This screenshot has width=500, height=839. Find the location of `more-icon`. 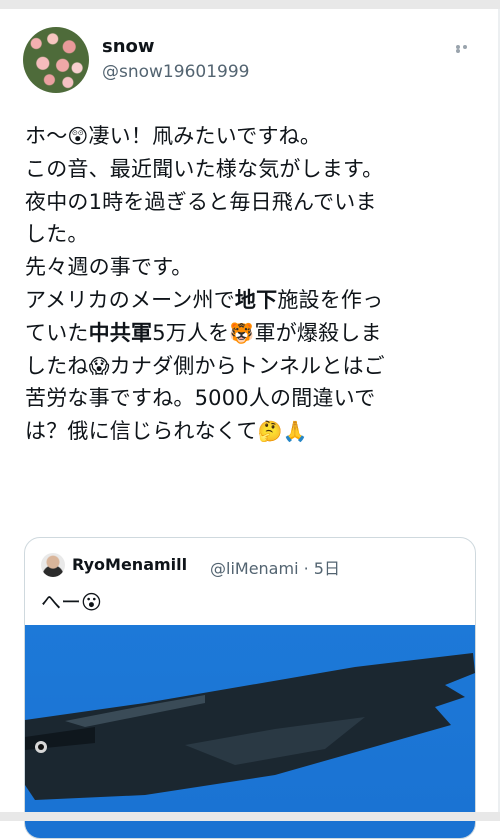

more-icon is located at coordinates (466, 49).